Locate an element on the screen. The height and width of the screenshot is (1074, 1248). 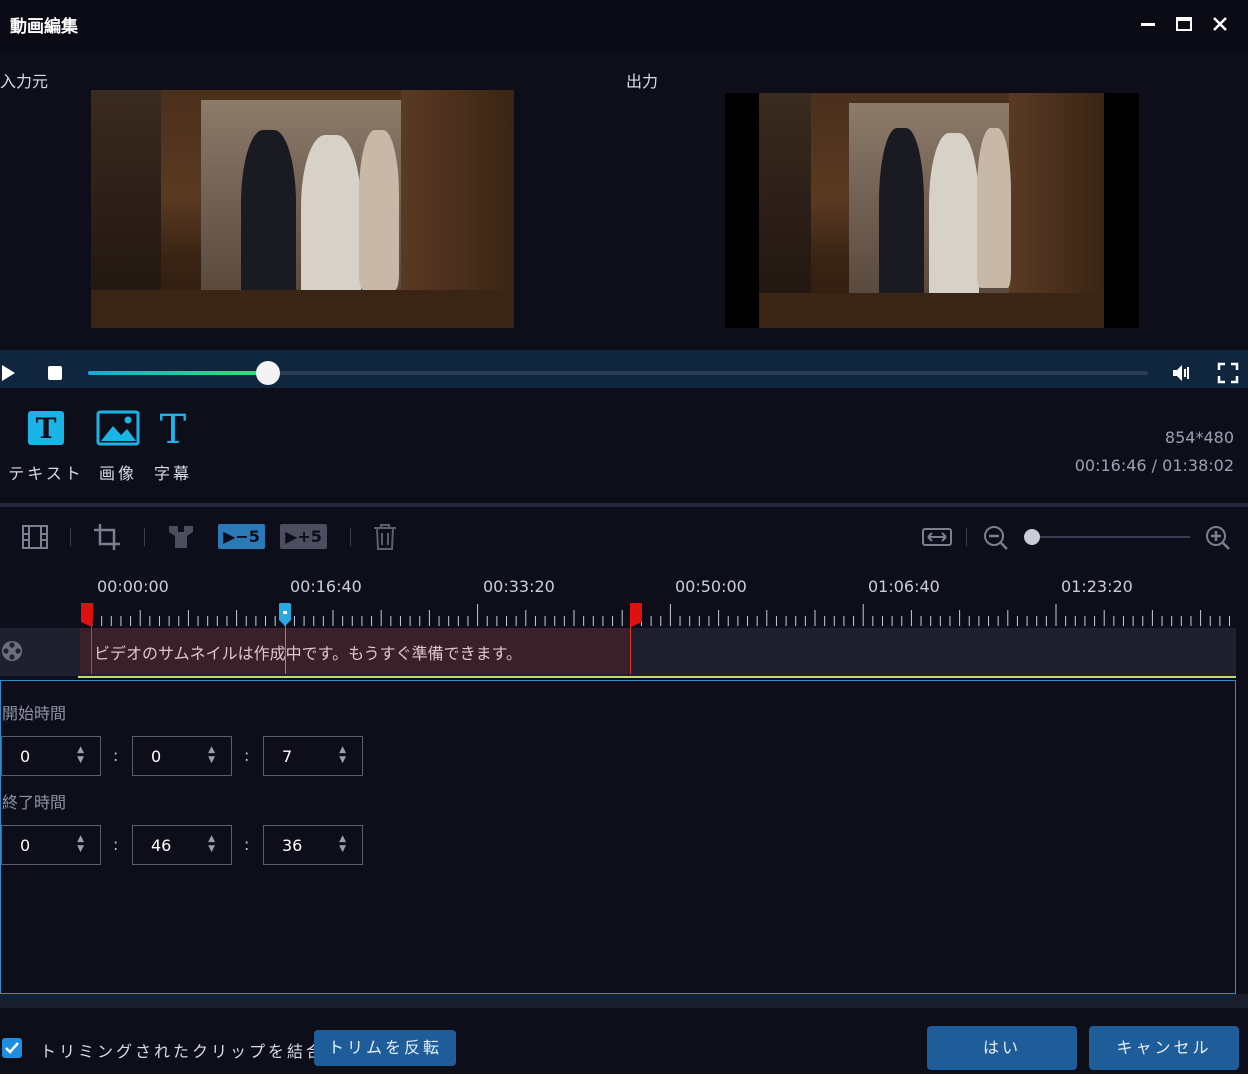
fit-width-icon is located at coordinates (937, 537).